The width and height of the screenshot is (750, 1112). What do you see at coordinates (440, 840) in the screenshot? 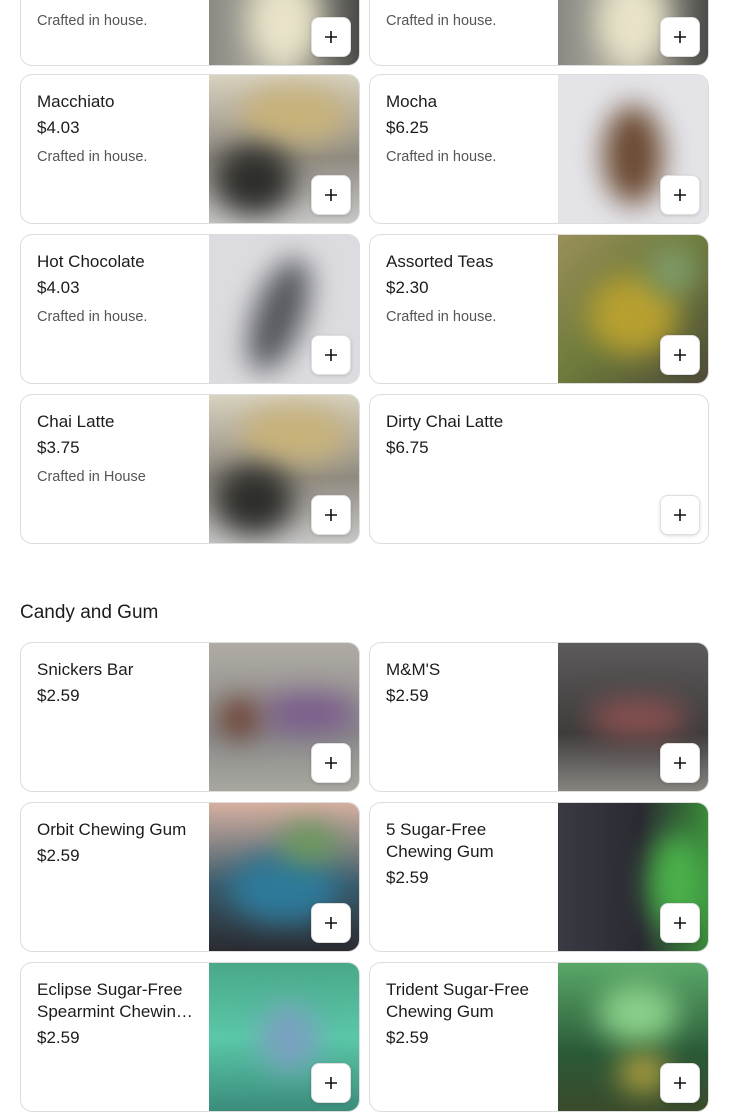
I see `item-name: 5 Sugar-Free Chewing Gum` at bounding box center [440, 840].